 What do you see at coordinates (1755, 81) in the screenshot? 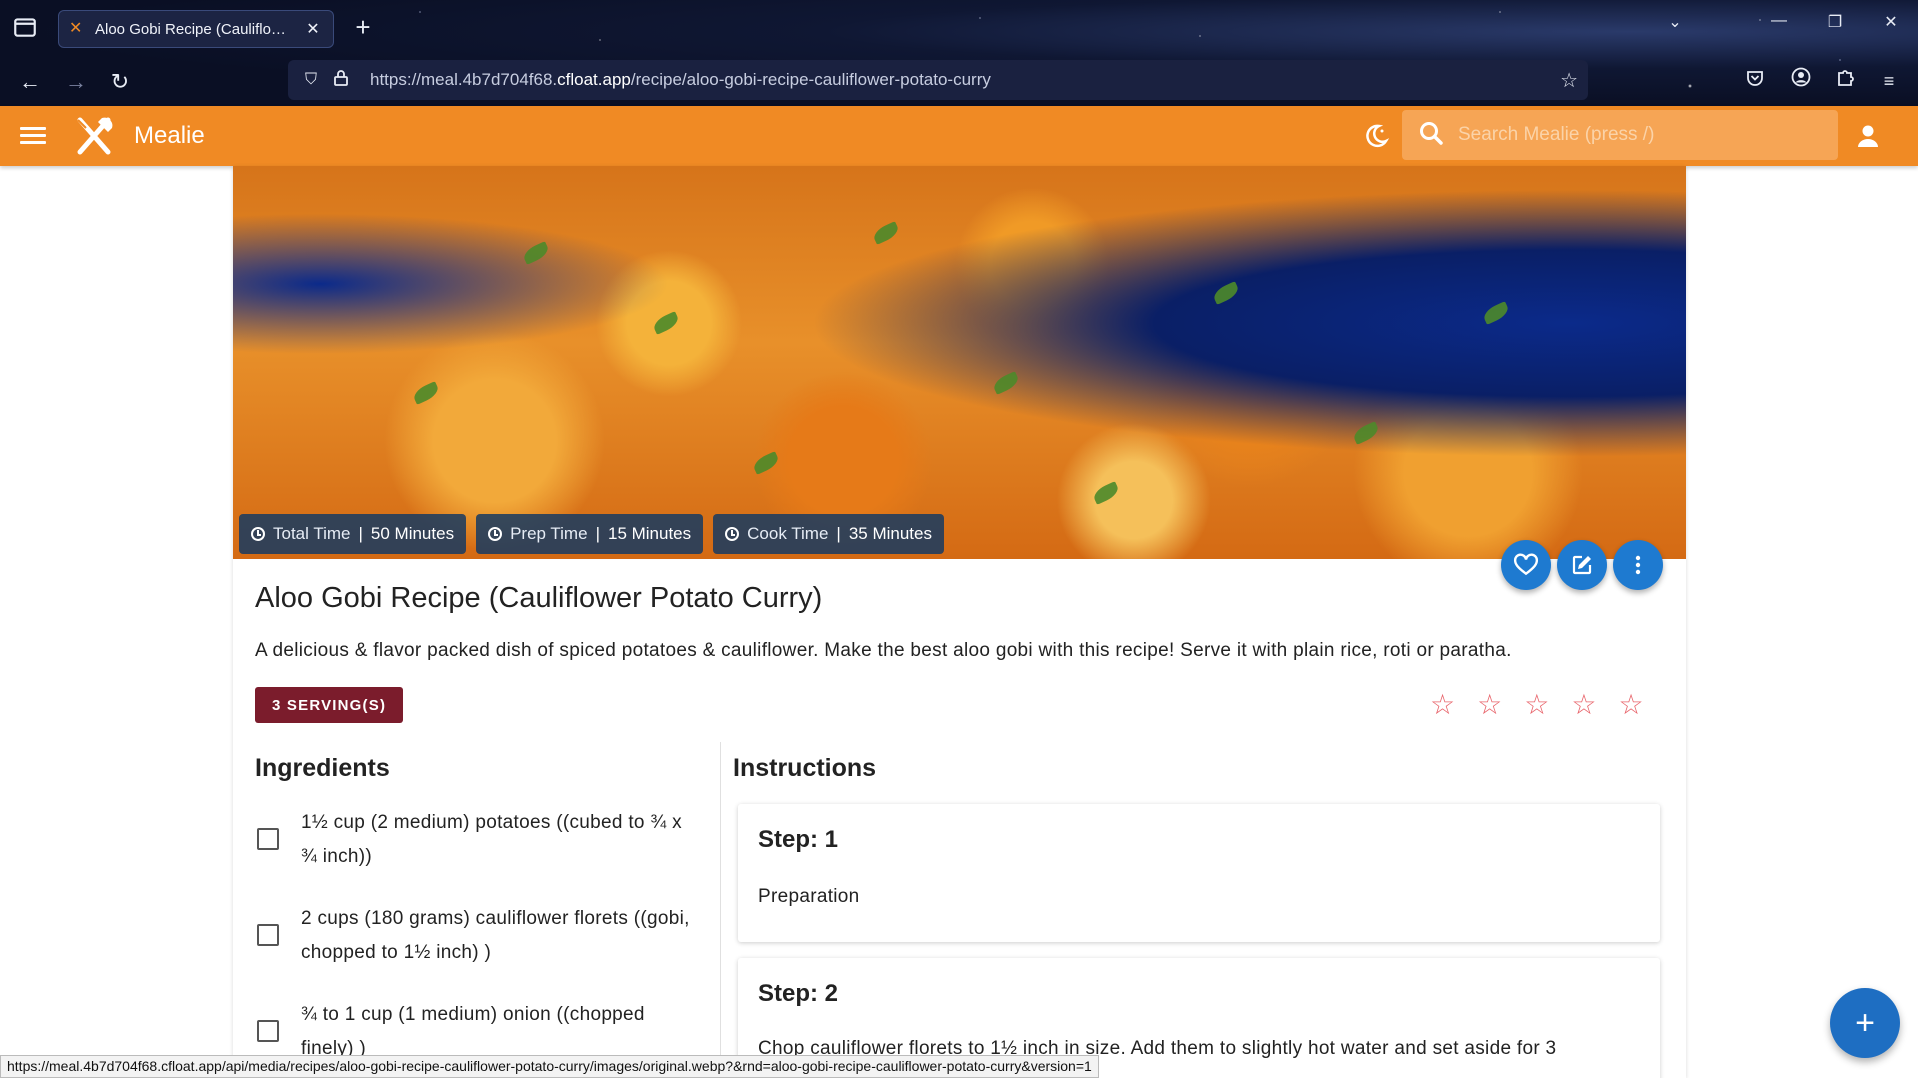
I see `pocket-icon` at bounding box center [1755, 81].